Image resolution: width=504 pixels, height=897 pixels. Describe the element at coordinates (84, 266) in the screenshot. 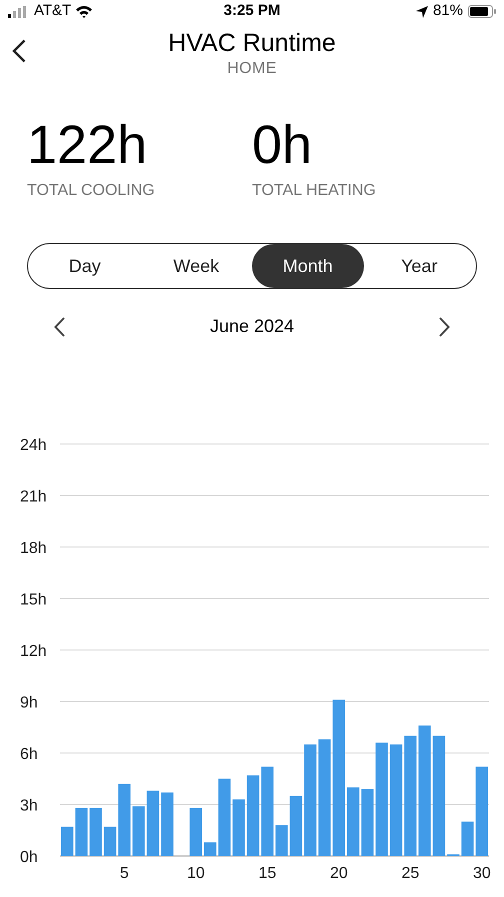

I see `period-tab: Day` at that location.